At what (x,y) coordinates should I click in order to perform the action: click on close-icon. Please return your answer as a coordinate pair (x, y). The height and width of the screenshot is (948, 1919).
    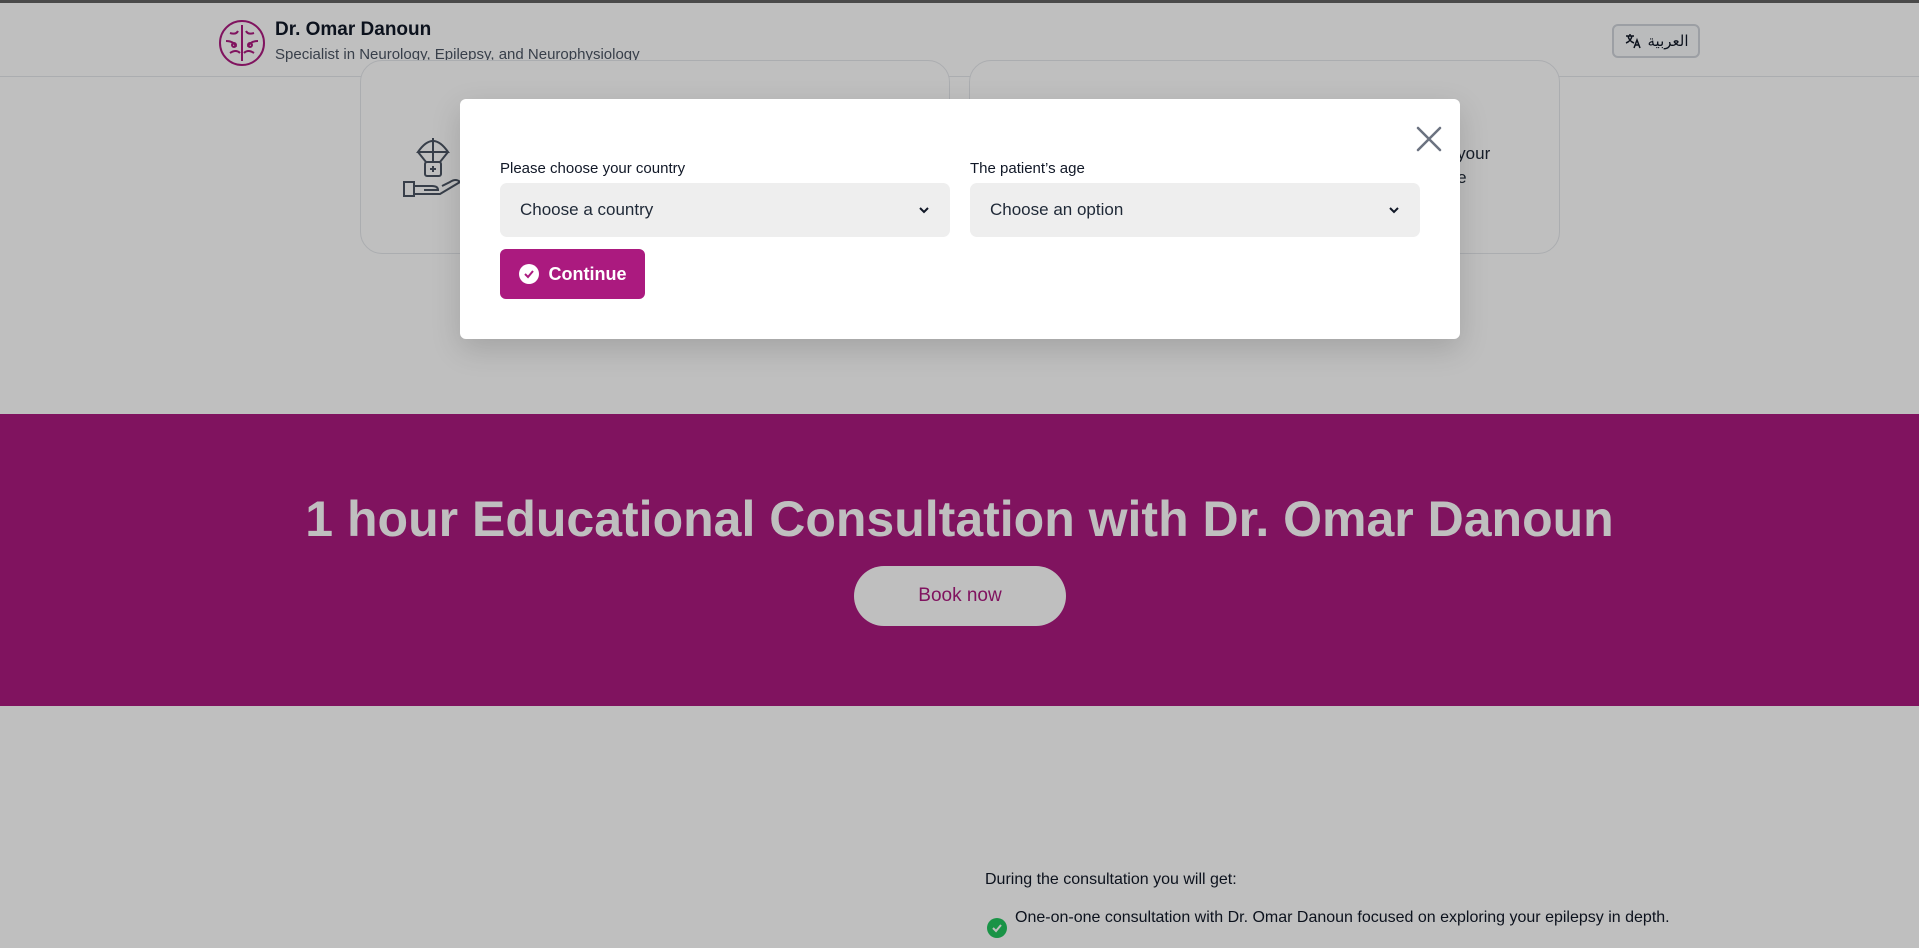
    Looking at the image, I should click on (1429, 139).